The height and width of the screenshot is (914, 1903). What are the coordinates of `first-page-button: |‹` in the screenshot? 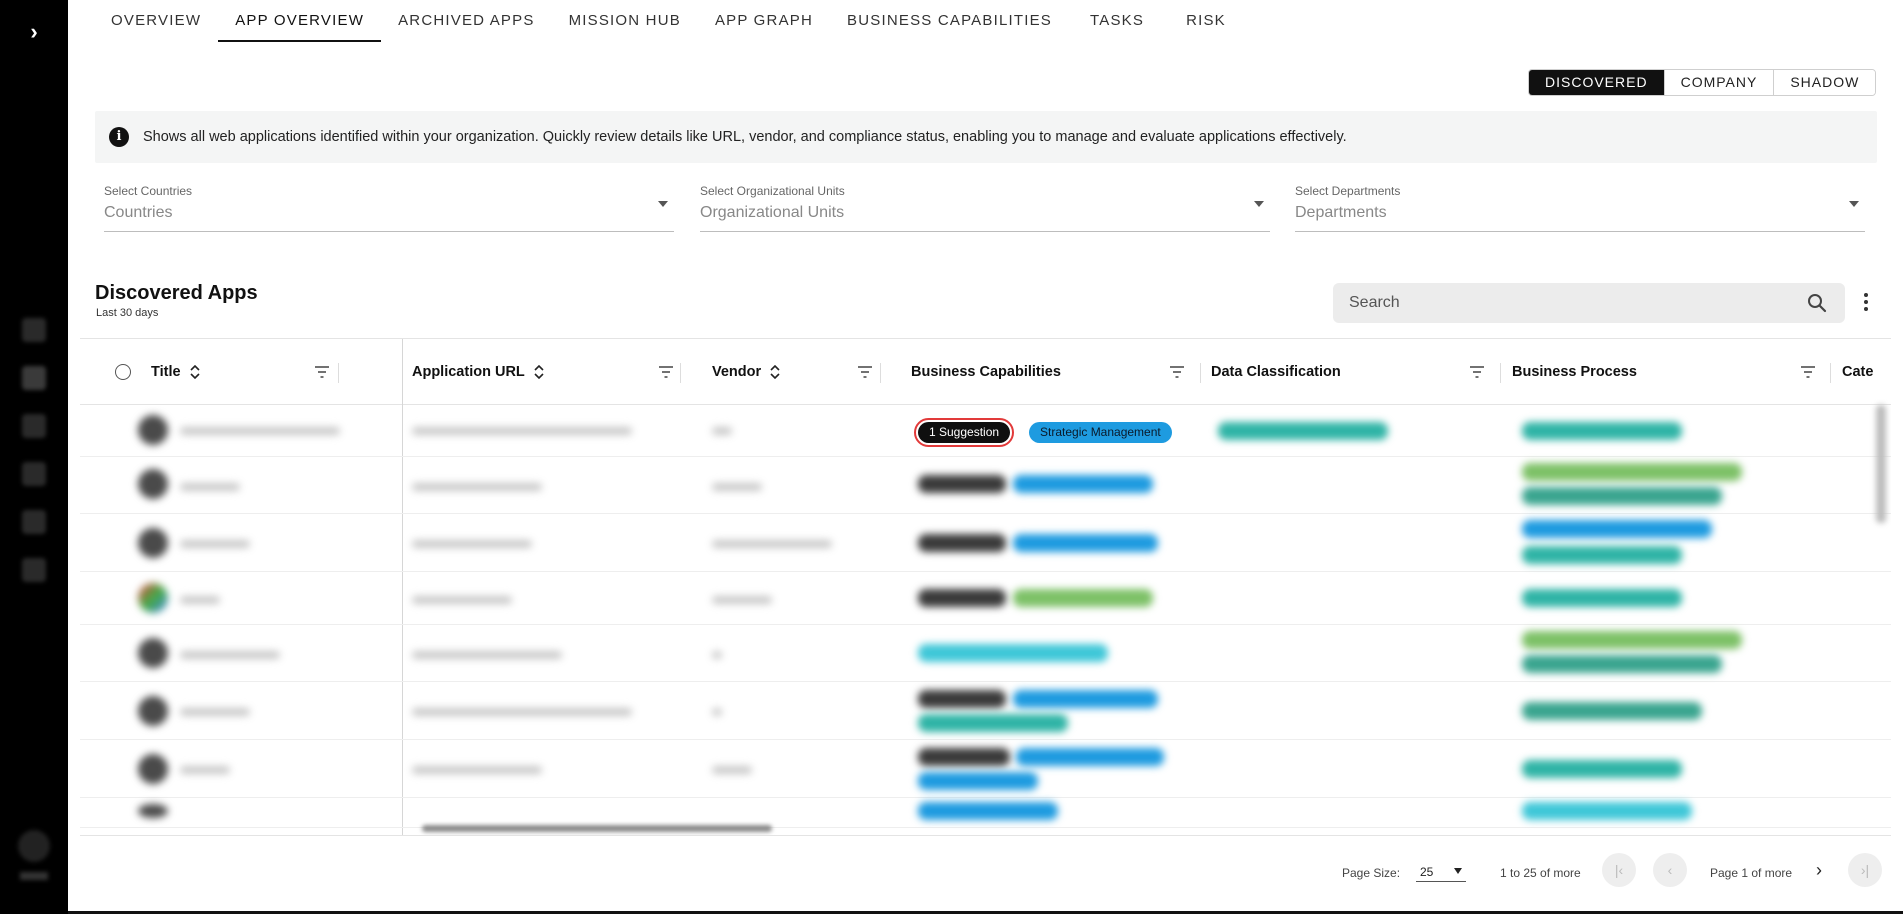 It's located at (1619, 870).